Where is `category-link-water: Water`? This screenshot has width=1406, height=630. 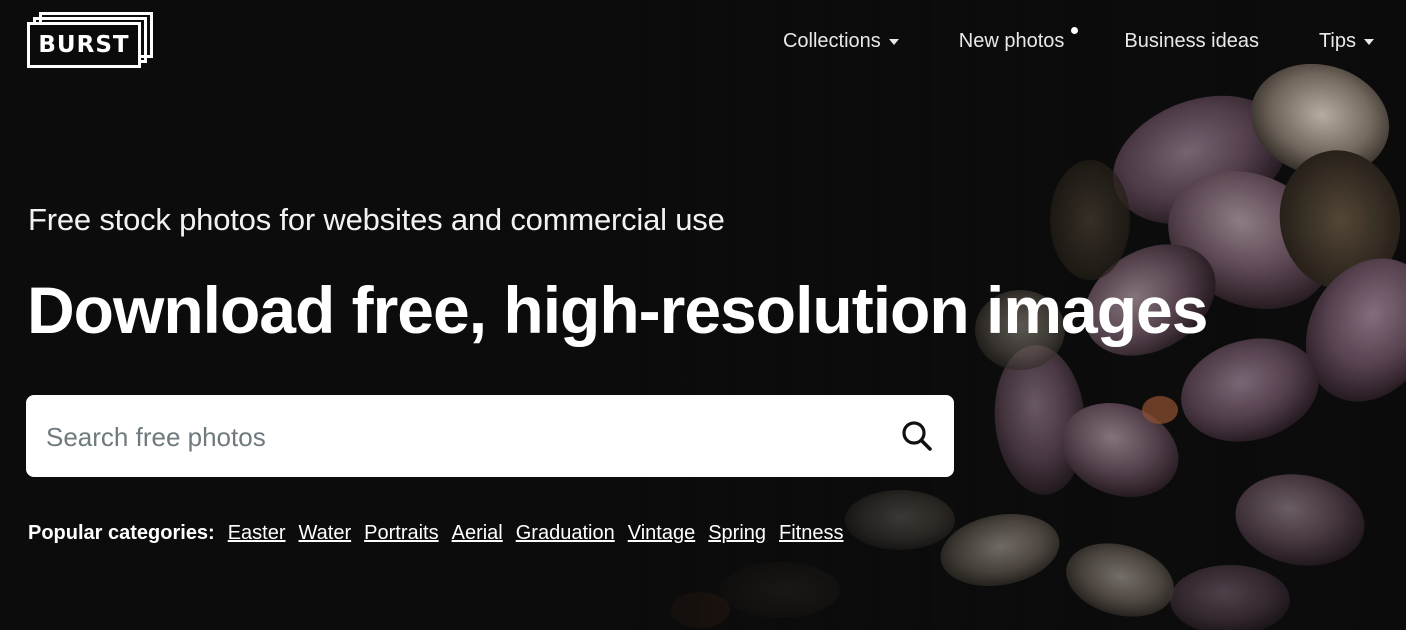 category-link-water: Water is located at coordinates (325, 533).